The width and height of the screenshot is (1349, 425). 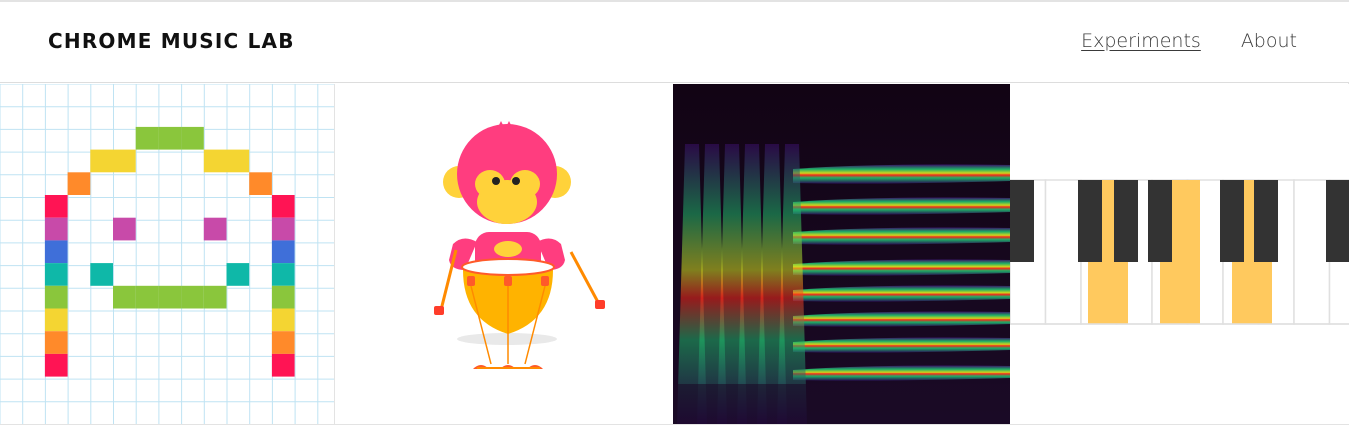 I want to click on piano-keys-icon, so click(x=1179, y=252).